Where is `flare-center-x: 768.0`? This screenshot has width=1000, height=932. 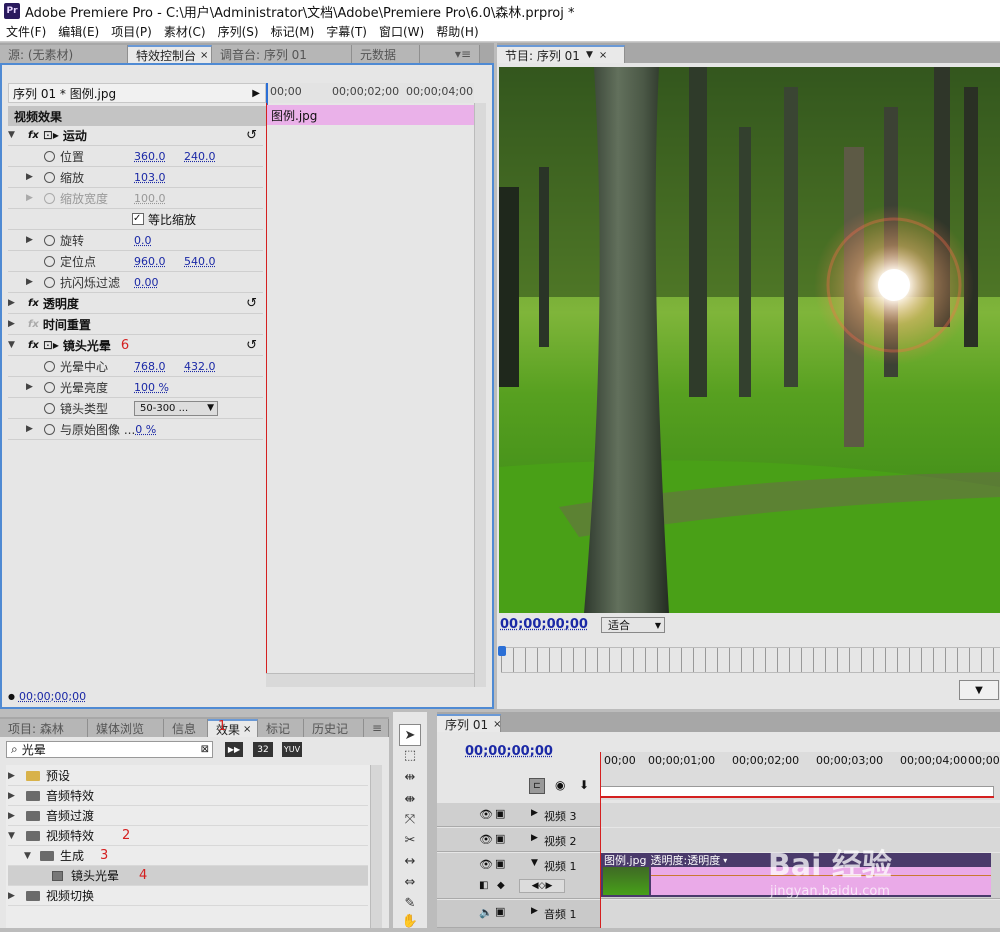 flare-center-x: 768.0 is located at coordinates (159, 366).